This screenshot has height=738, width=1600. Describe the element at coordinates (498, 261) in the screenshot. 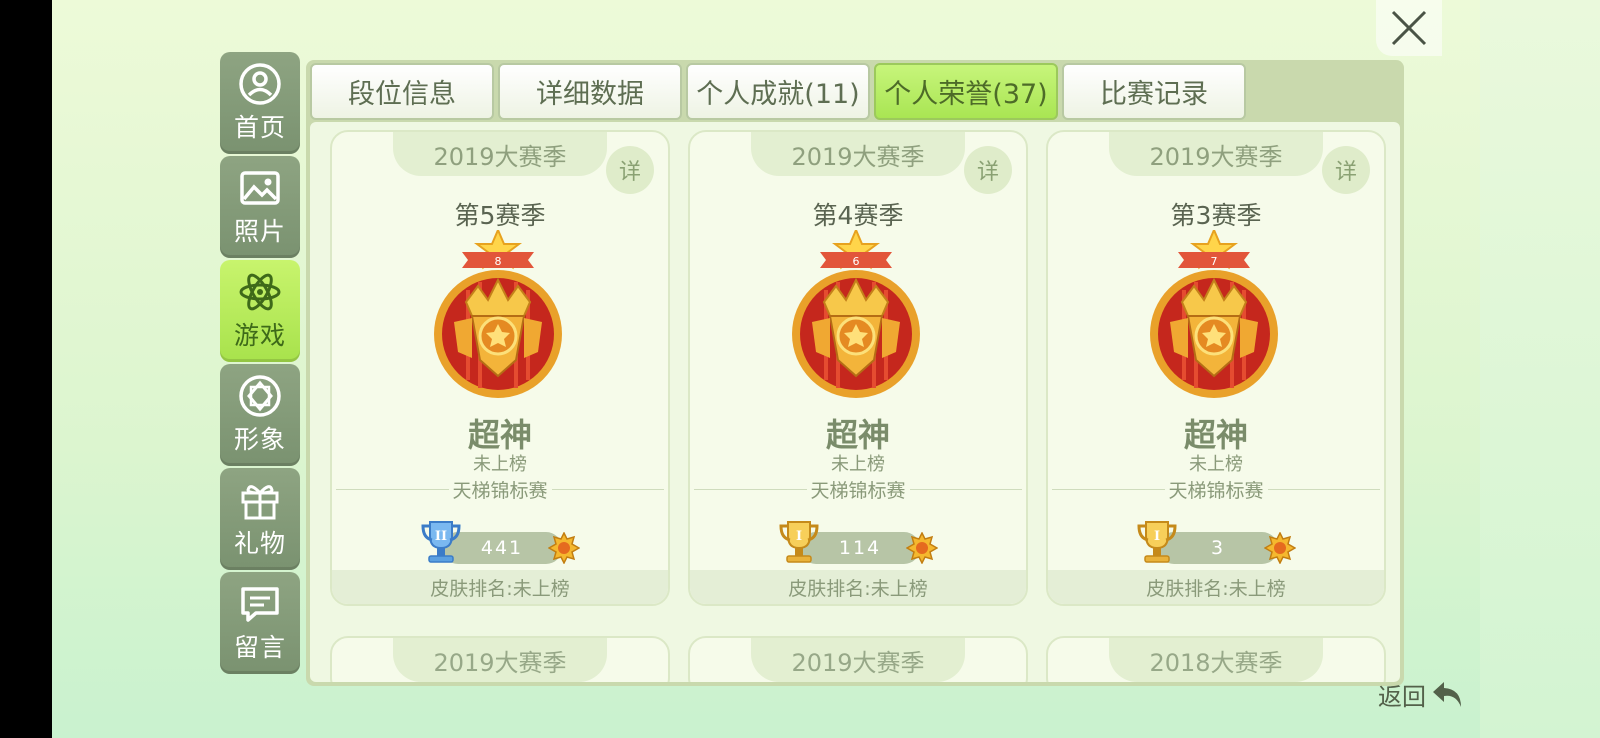

I see `medal-number: 8` at that location.